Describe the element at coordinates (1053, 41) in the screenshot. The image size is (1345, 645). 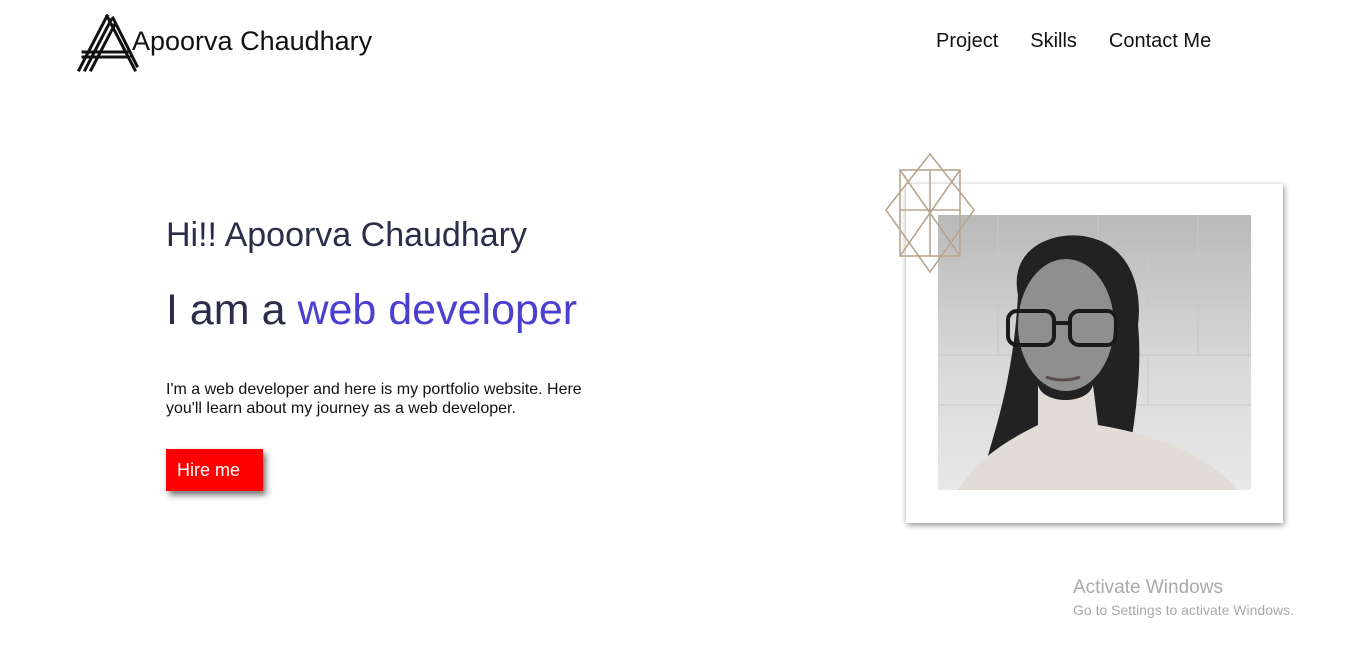
I see `nav-skills: Skills` at that location.